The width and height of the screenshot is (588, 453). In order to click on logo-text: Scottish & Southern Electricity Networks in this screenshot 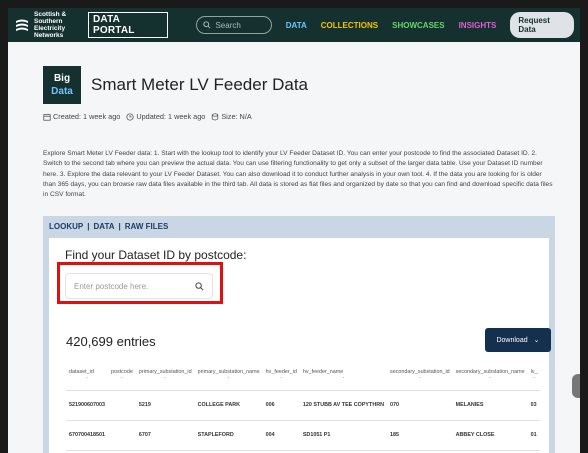, I will do `click(50, 25)`.